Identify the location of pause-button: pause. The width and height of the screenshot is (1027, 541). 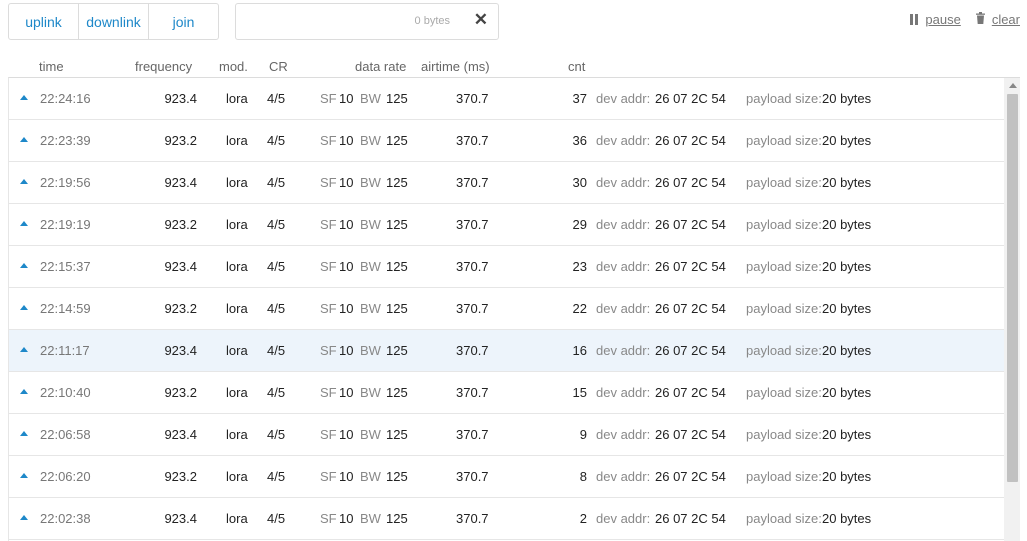
(935, 19).